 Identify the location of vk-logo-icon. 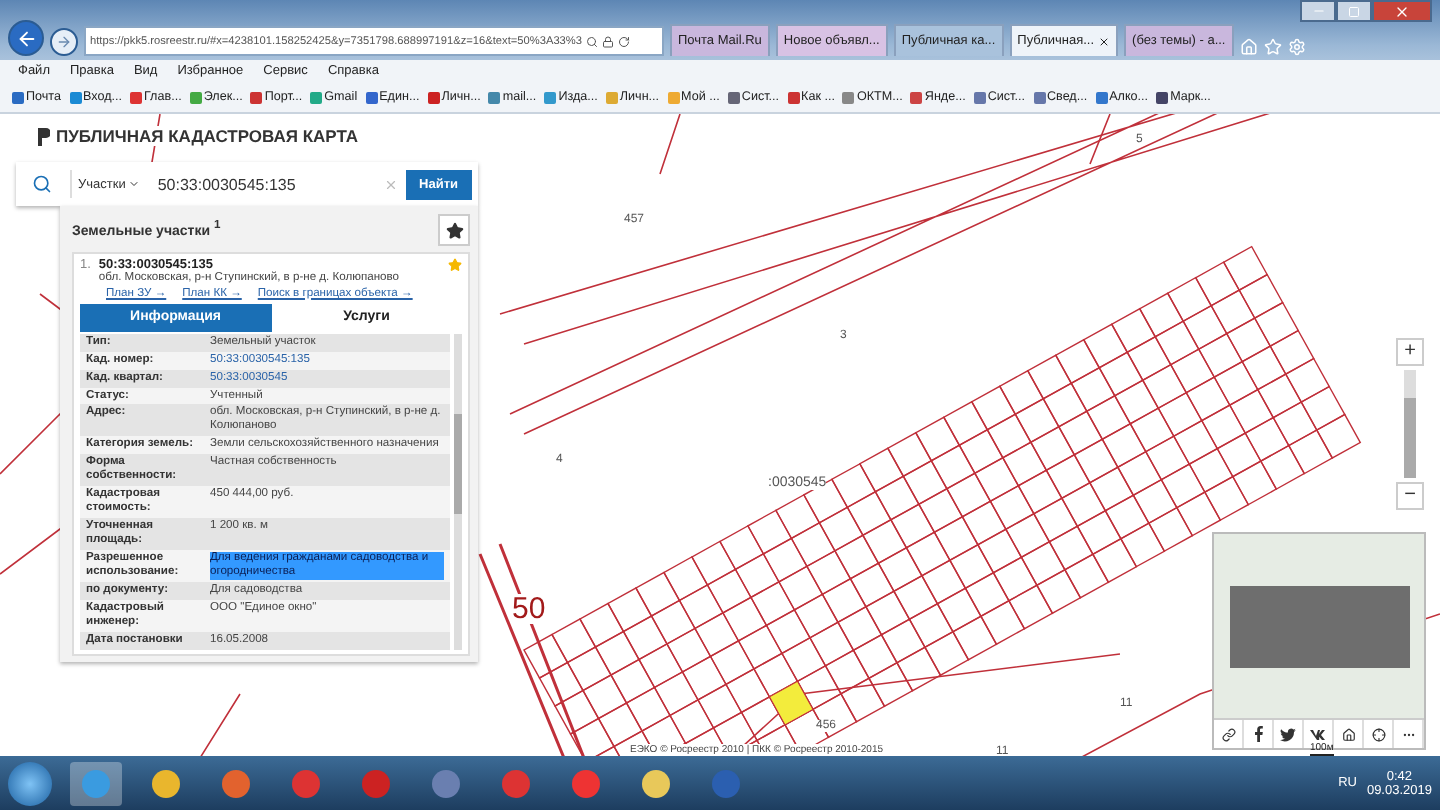
(1318, 734).